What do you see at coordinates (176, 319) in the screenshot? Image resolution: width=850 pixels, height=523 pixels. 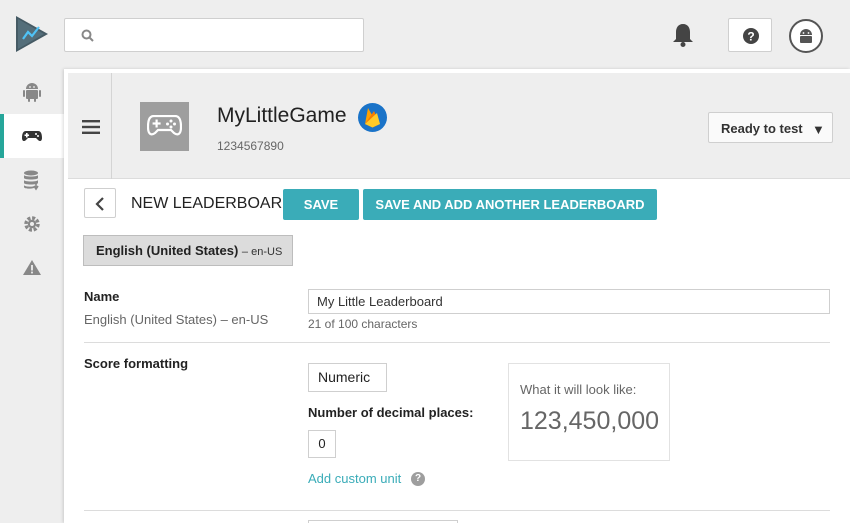 I see `name-sublabel: English (United States) – en-US` at bounding box center [176, 319].